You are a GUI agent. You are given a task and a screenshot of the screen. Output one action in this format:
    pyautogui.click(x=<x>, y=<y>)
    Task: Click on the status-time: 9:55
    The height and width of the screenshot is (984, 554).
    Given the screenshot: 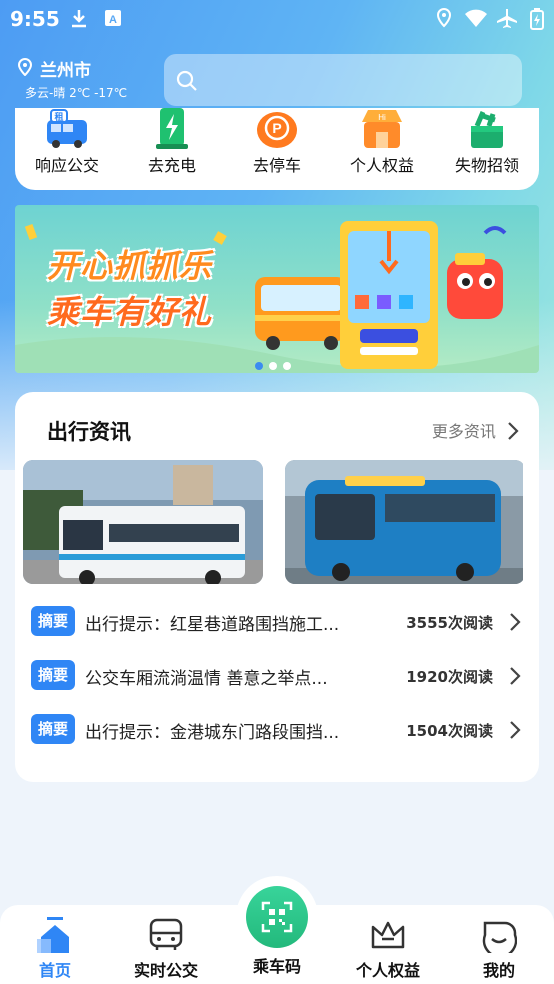 What is the action you would take?
    pyautogui.click(x=35, y=19)
    